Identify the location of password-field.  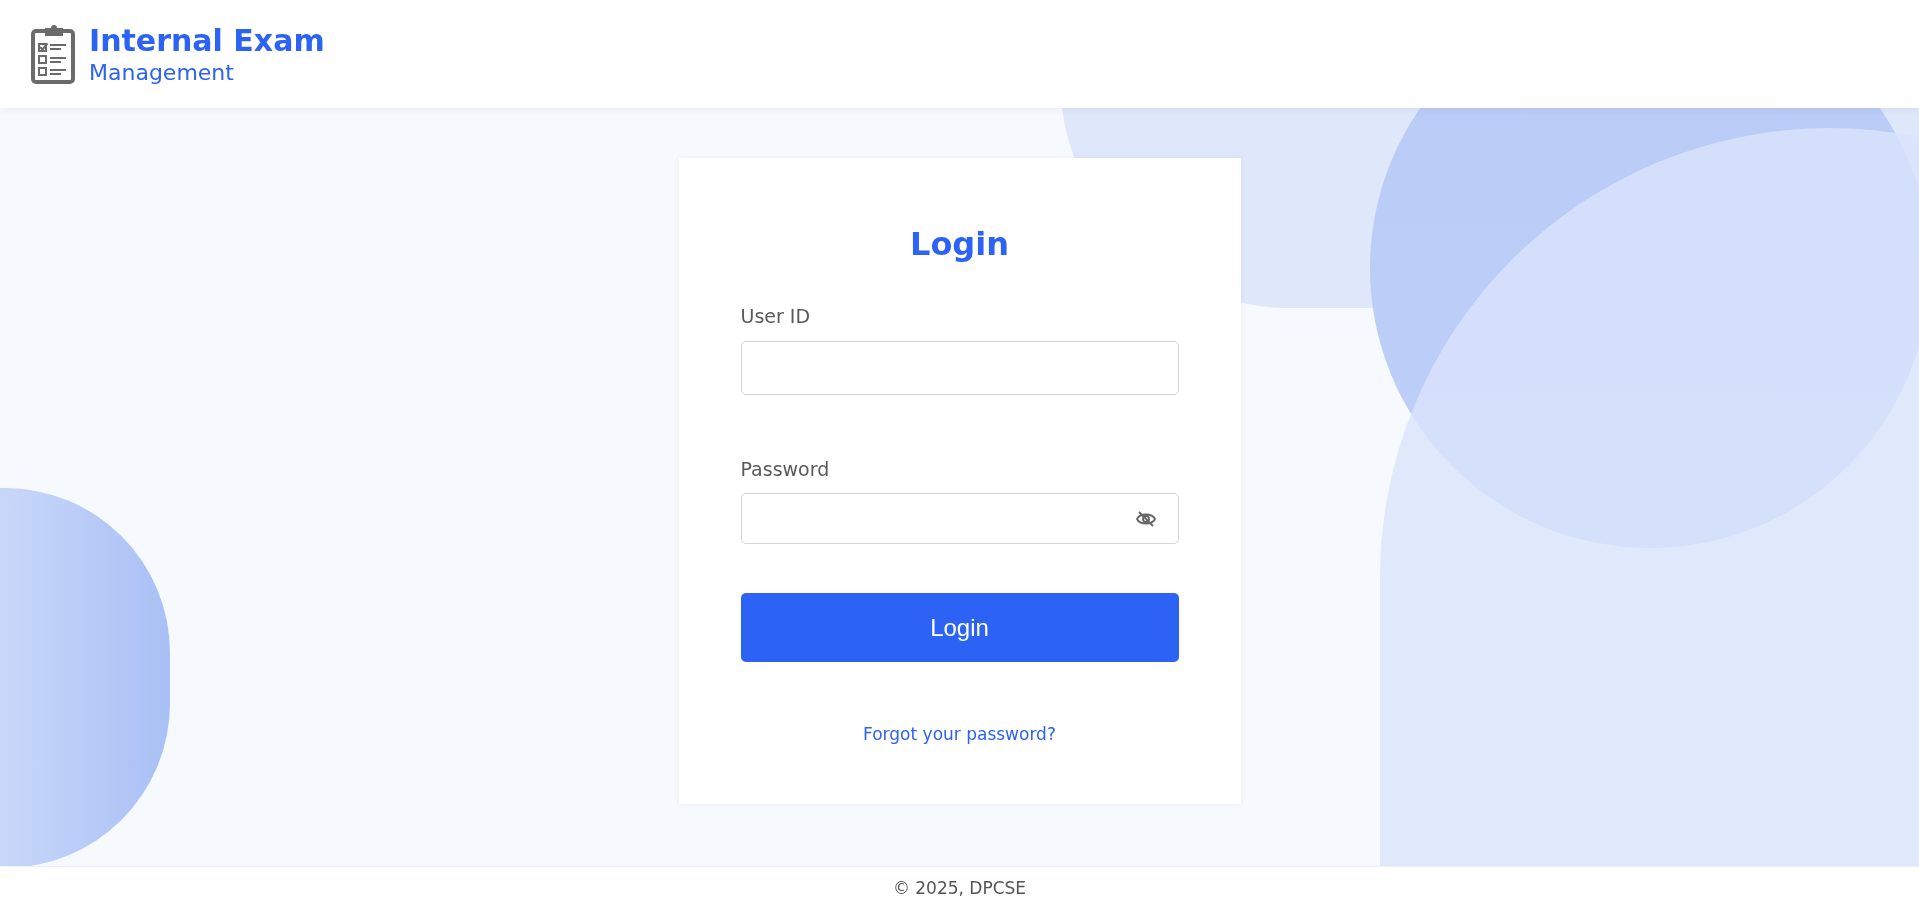
(959, 518).